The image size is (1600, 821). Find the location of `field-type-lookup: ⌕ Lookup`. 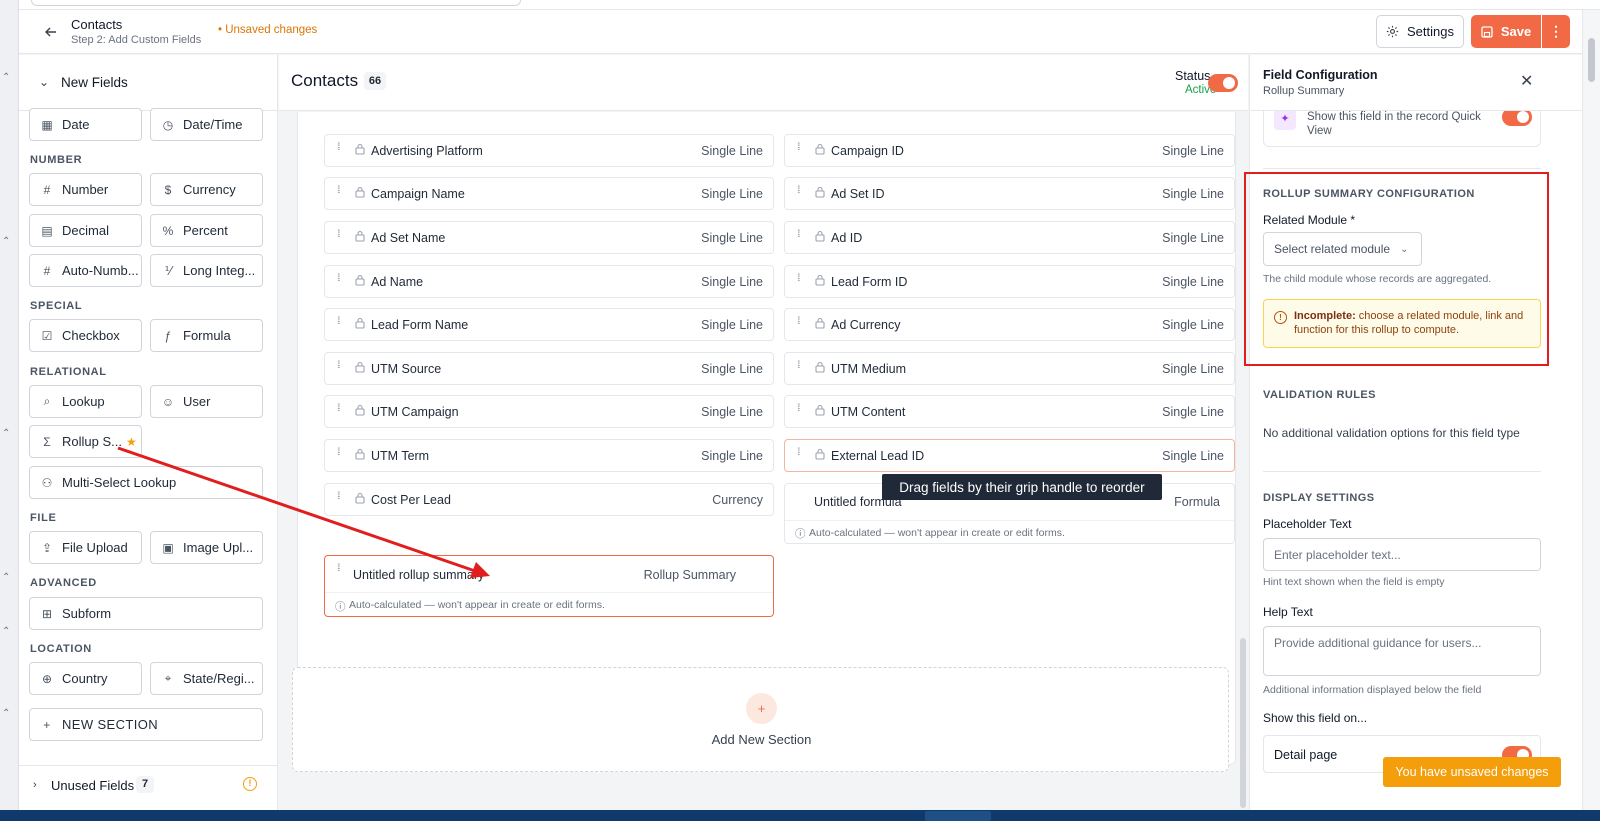

field-type-lookup: ⌕ Lookup is located at coordinates (85, 401).